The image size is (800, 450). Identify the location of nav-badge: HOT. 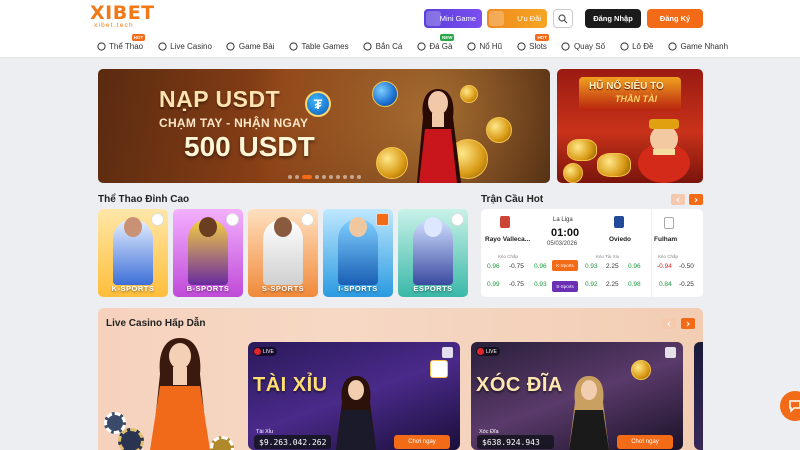
(138, 37).